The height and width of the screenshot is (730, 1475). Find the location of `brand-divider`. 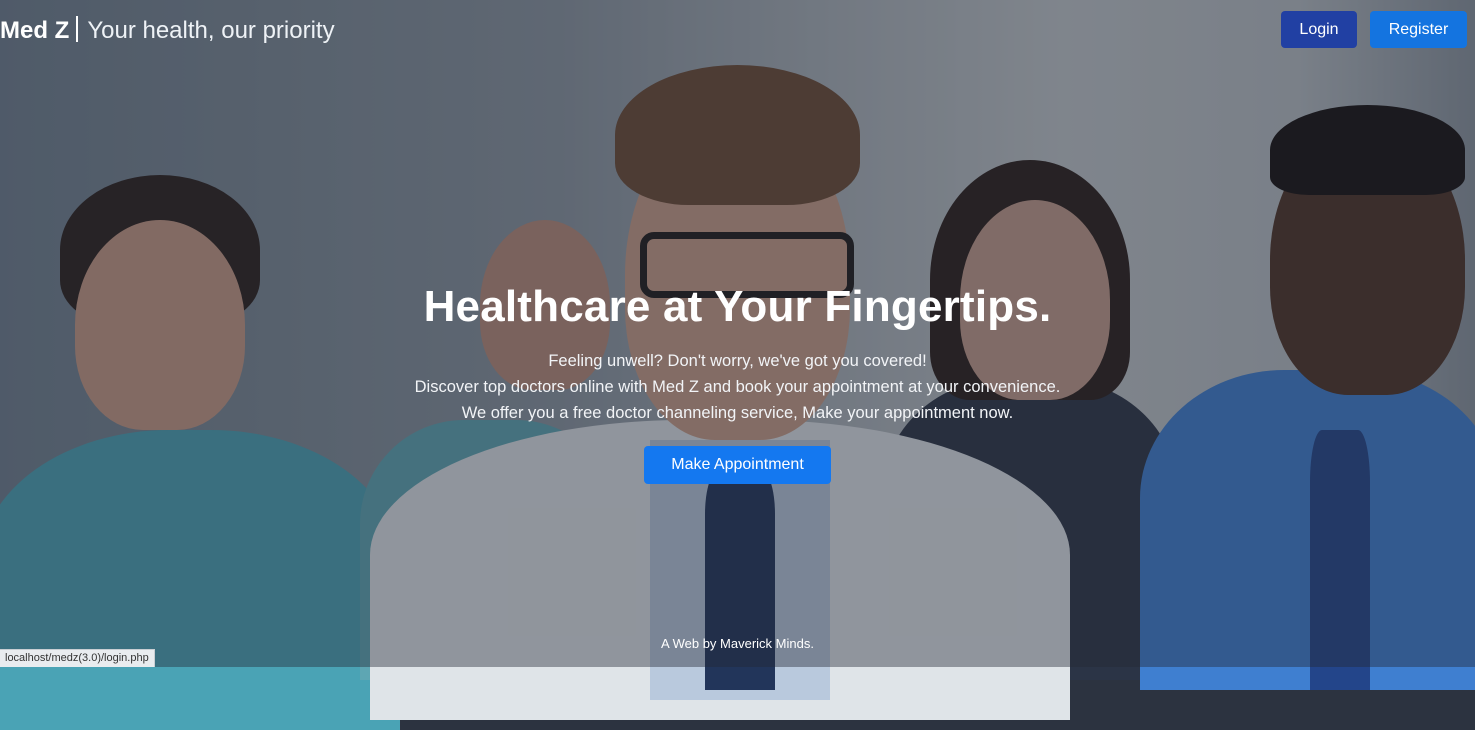

brand-divider is located at coordinates (77, 29).